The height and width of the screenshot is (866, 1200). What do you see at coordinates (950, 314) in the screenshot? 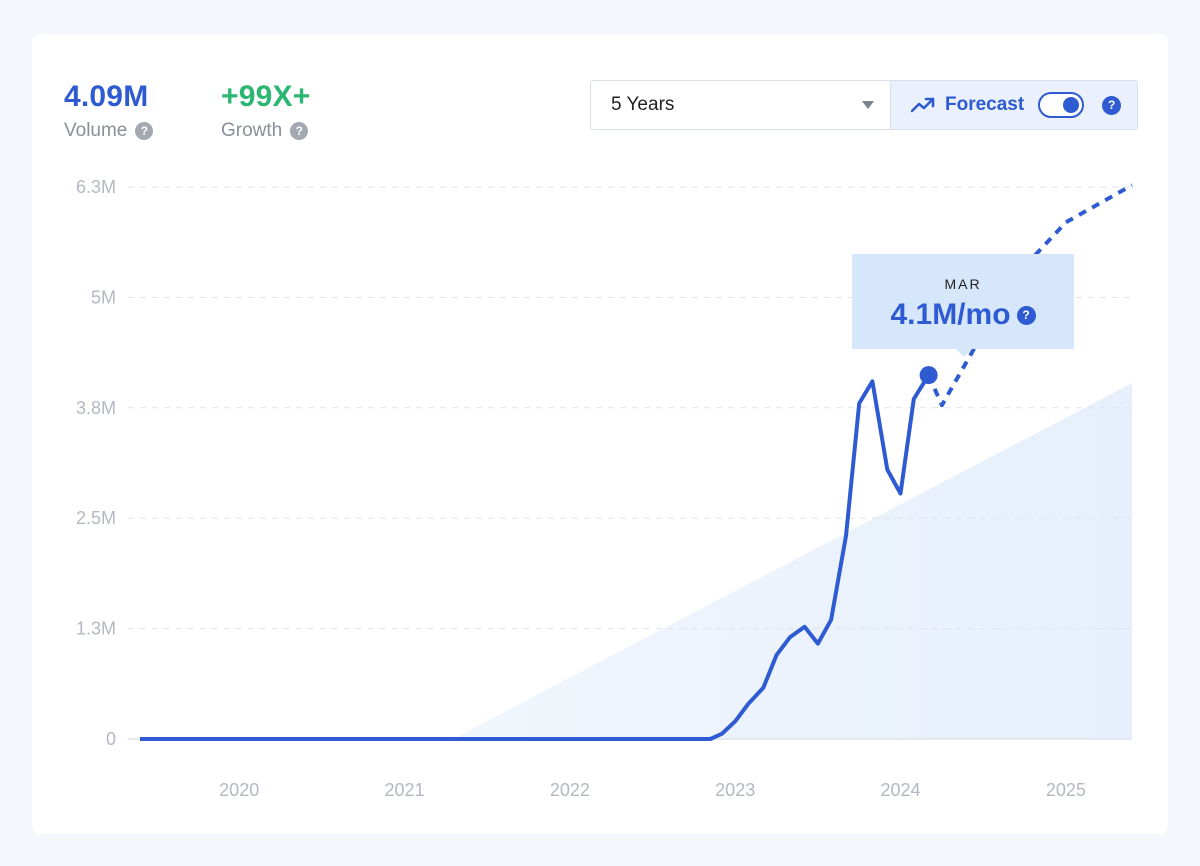
I see `tooltip-value: 4.1M/mo` at bounding box center [950, 314].